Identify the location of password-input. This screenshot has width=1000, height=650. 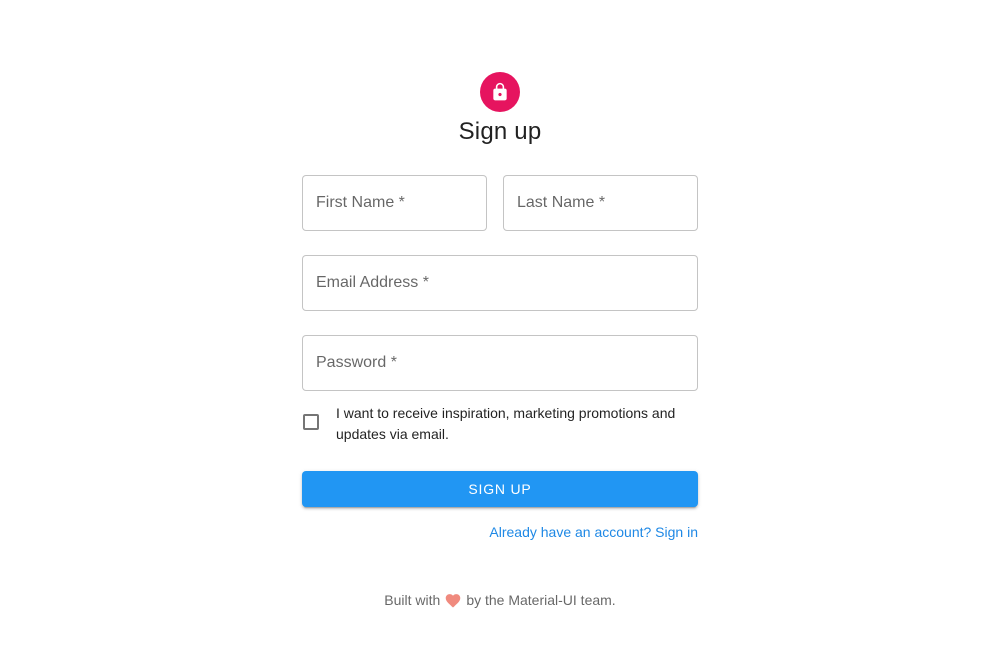
(500, 363).